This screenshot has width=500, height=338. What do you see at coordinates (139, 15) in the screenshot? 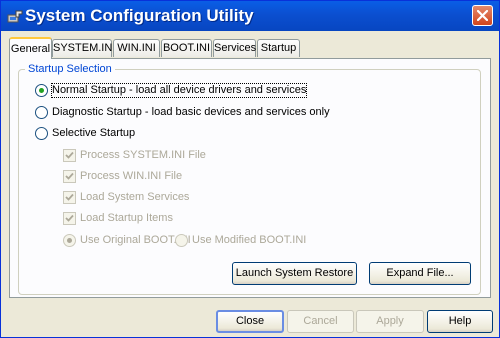
I see `window-title: System Configuration Utility` at bounding box center [139, 15].